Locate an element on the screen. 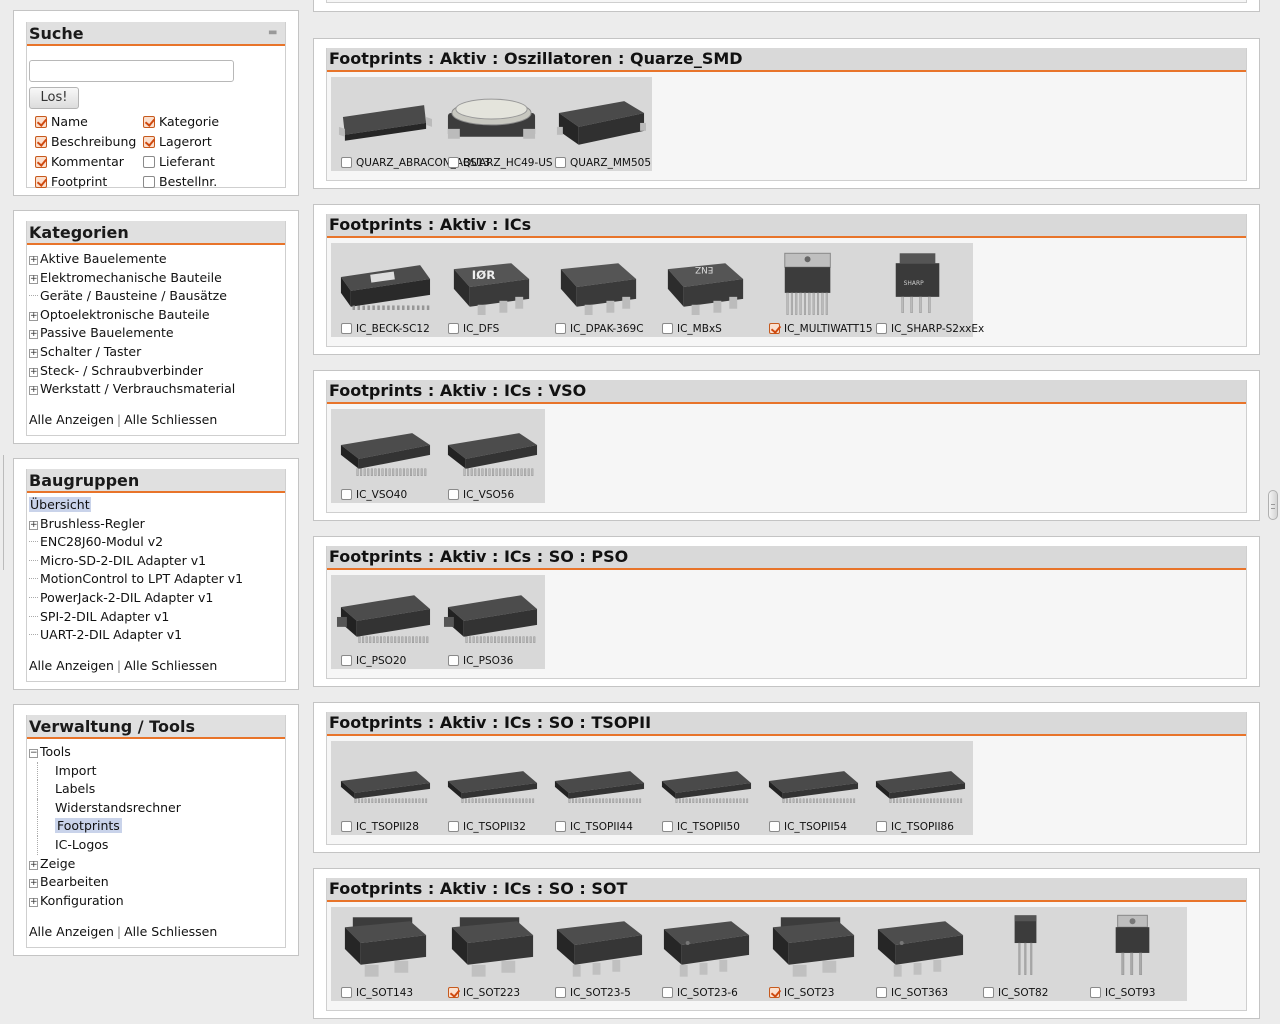 The width and height of the screenshot is (1280, 1024). scrollbar-thumb is located at coordinates (1273, 505).